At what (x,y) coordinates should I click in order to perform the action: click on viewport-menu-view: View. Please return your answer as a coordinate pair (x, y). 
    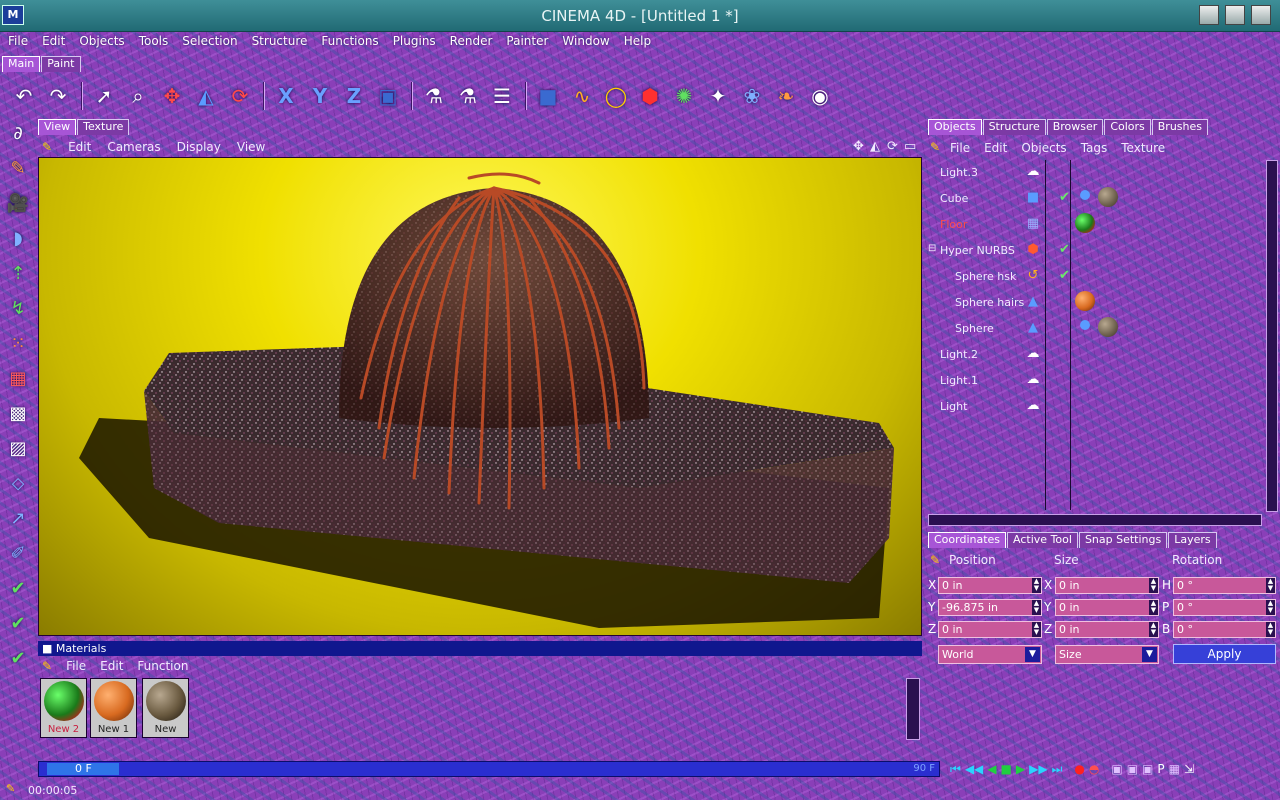
    Looking at the image, I should click on (251, 147).